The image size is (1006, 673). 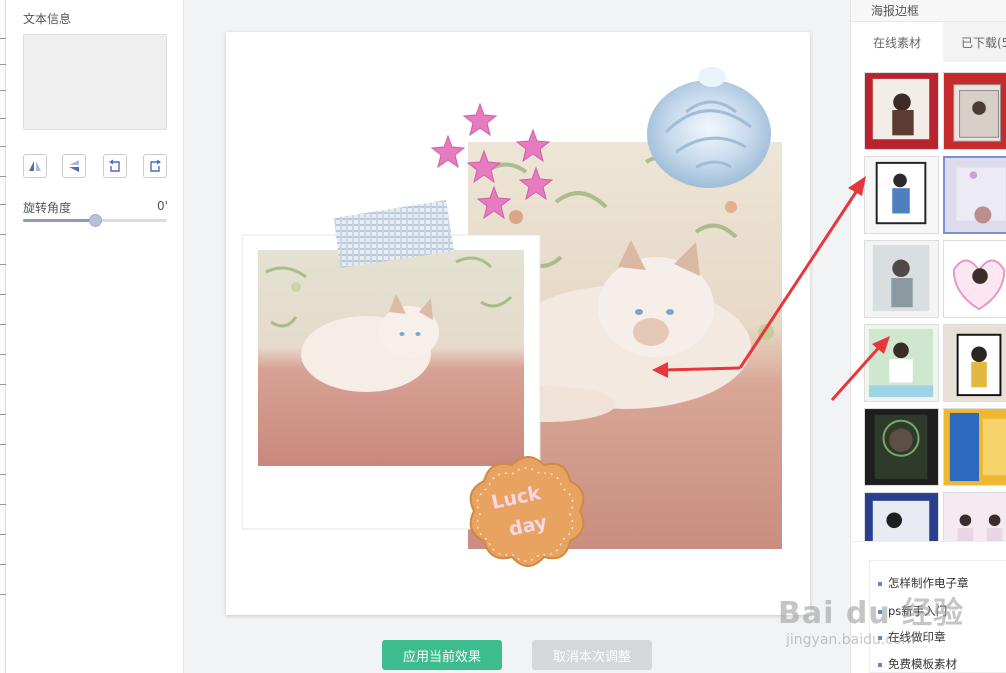 I want to click on rotation-slider-fill, so click(x=59, y=220).